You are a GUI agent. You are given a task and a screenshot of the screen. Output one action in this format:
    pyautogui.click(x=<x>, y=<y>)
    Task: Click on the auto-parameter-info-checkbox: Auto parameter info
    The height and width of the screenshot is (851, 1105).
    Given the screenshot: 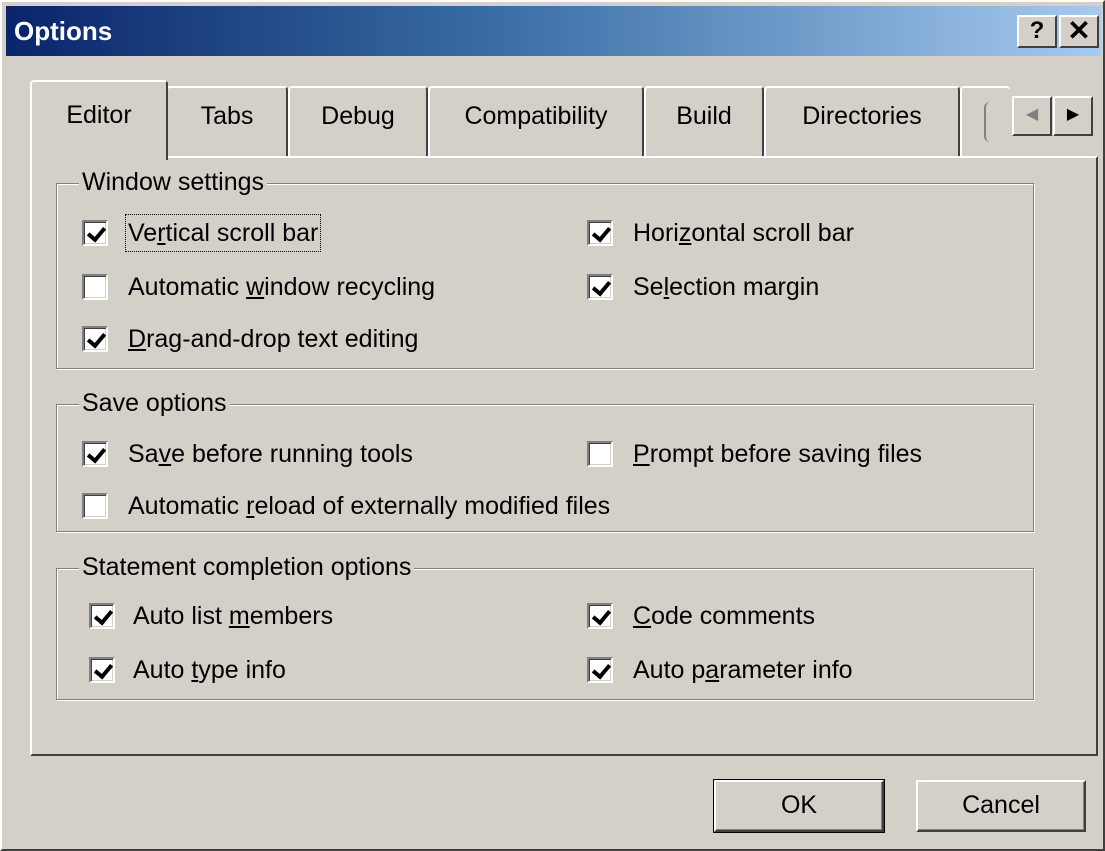 What is the action you would take?
    pyautogui.click(x=720, y=670)
    